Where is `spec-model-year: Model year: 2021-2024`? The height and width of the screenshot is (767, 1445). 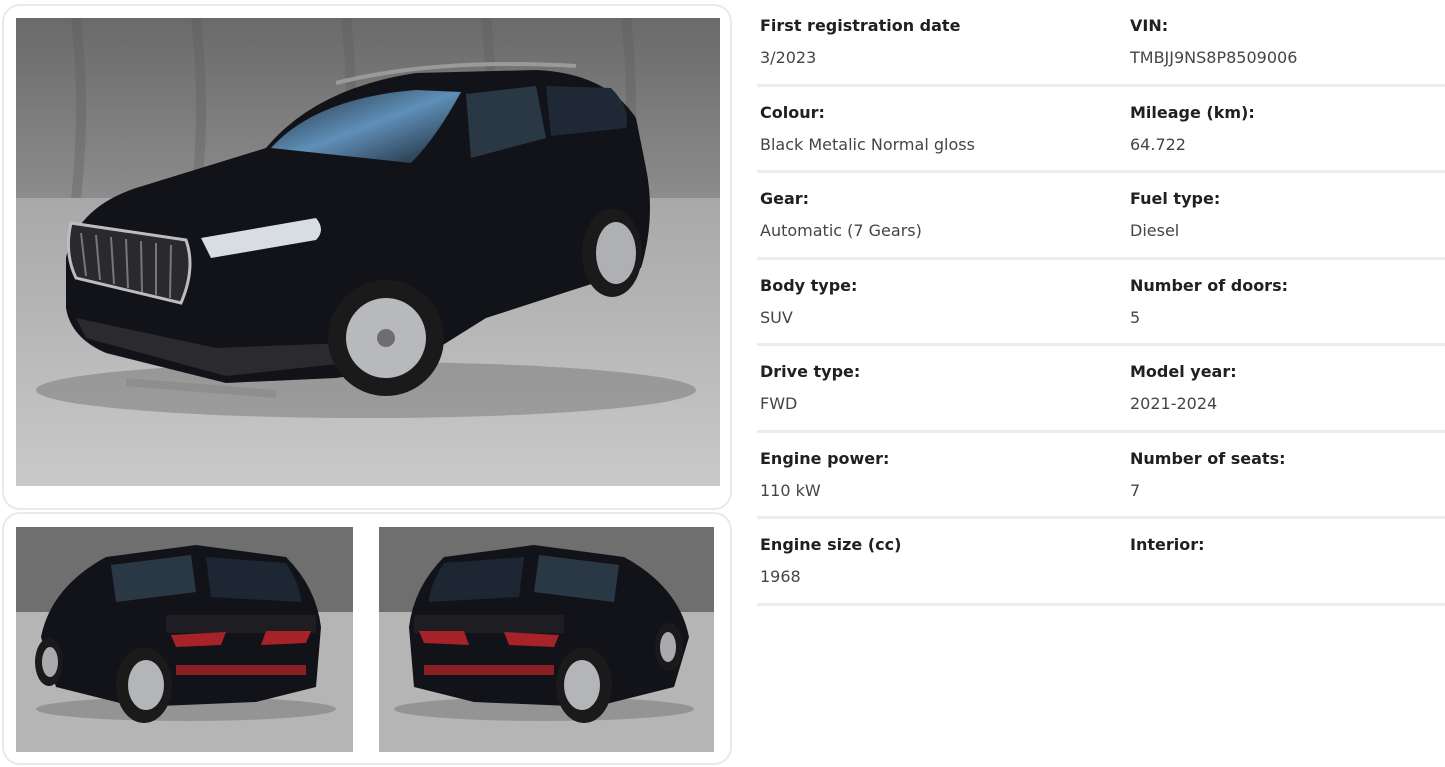
spec-model-year: Model year: 2021-2024 is located at coordinates (1286, 389).